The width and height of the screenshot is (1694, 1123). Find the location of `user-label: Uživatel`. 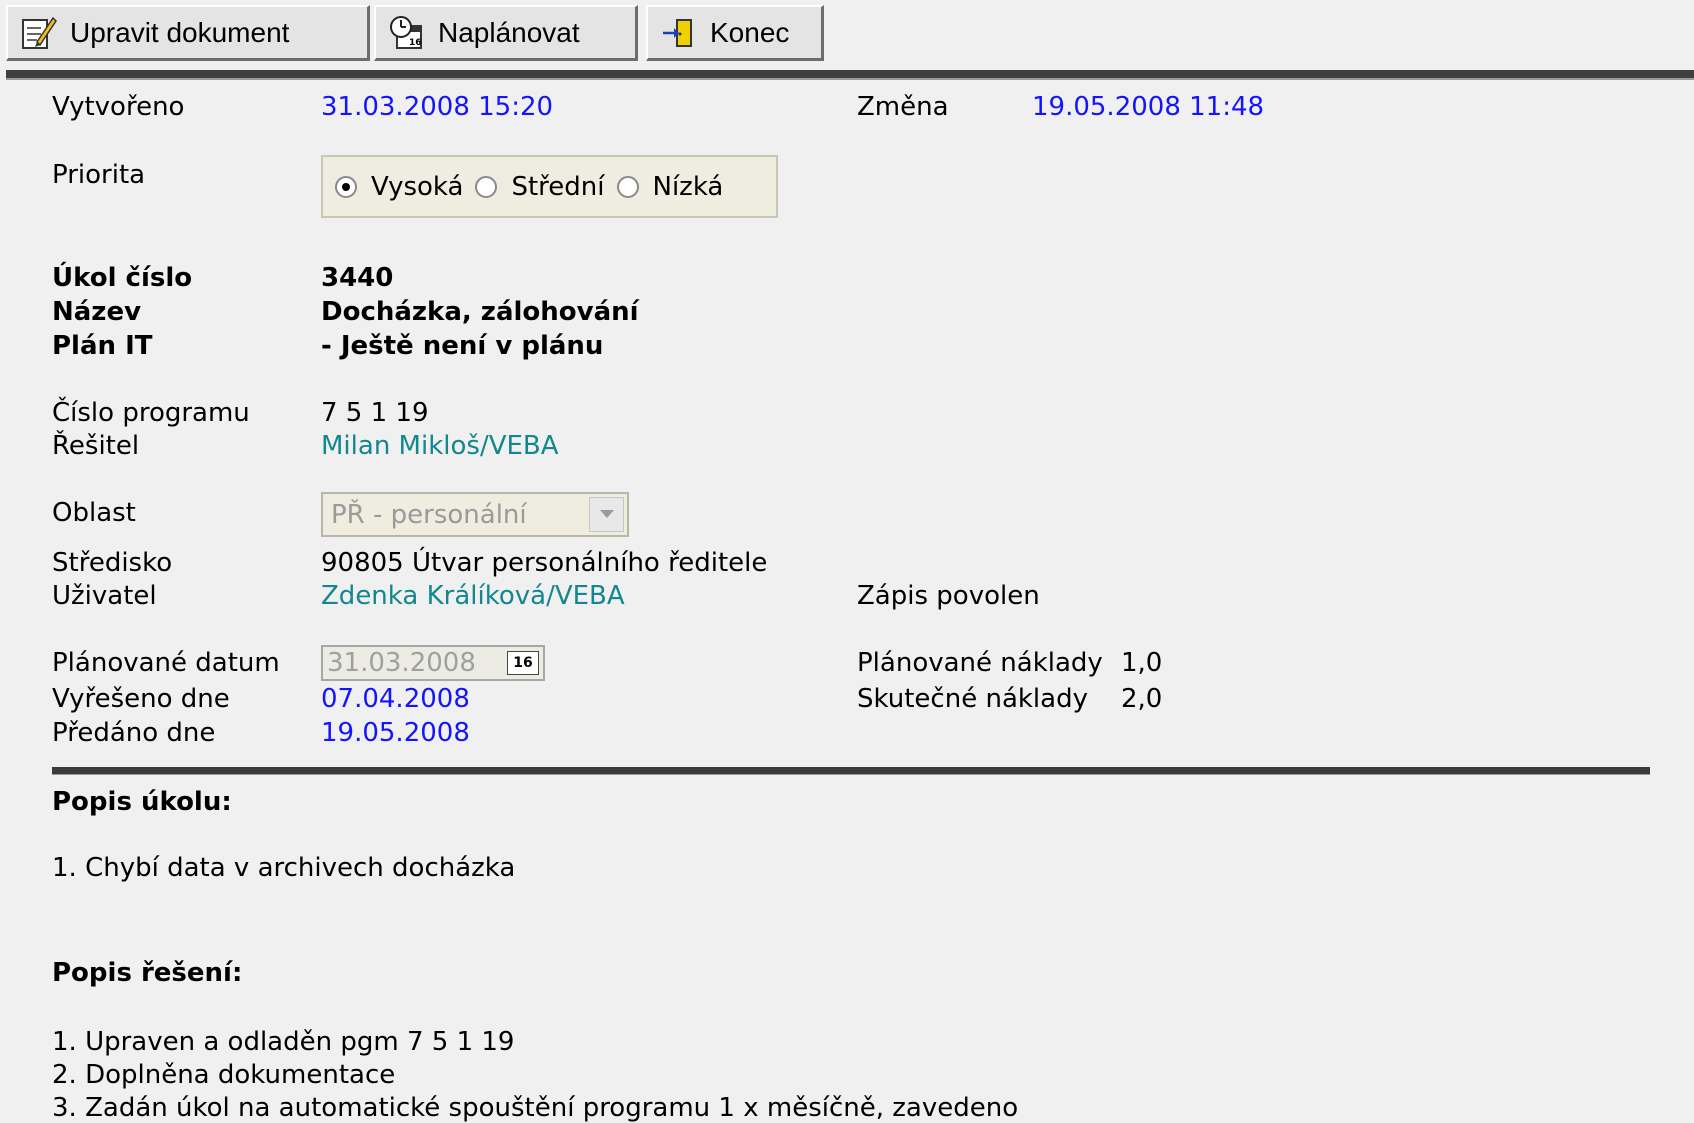

user-label: Uživatel is located at coordinates (104, 596).